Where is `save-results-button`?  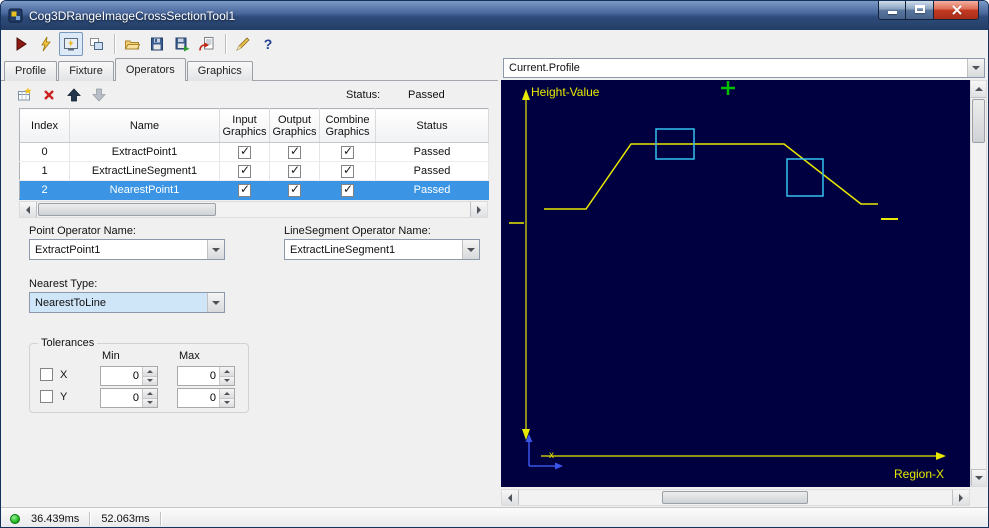
save-results-button is located at coordinates (182, 44).